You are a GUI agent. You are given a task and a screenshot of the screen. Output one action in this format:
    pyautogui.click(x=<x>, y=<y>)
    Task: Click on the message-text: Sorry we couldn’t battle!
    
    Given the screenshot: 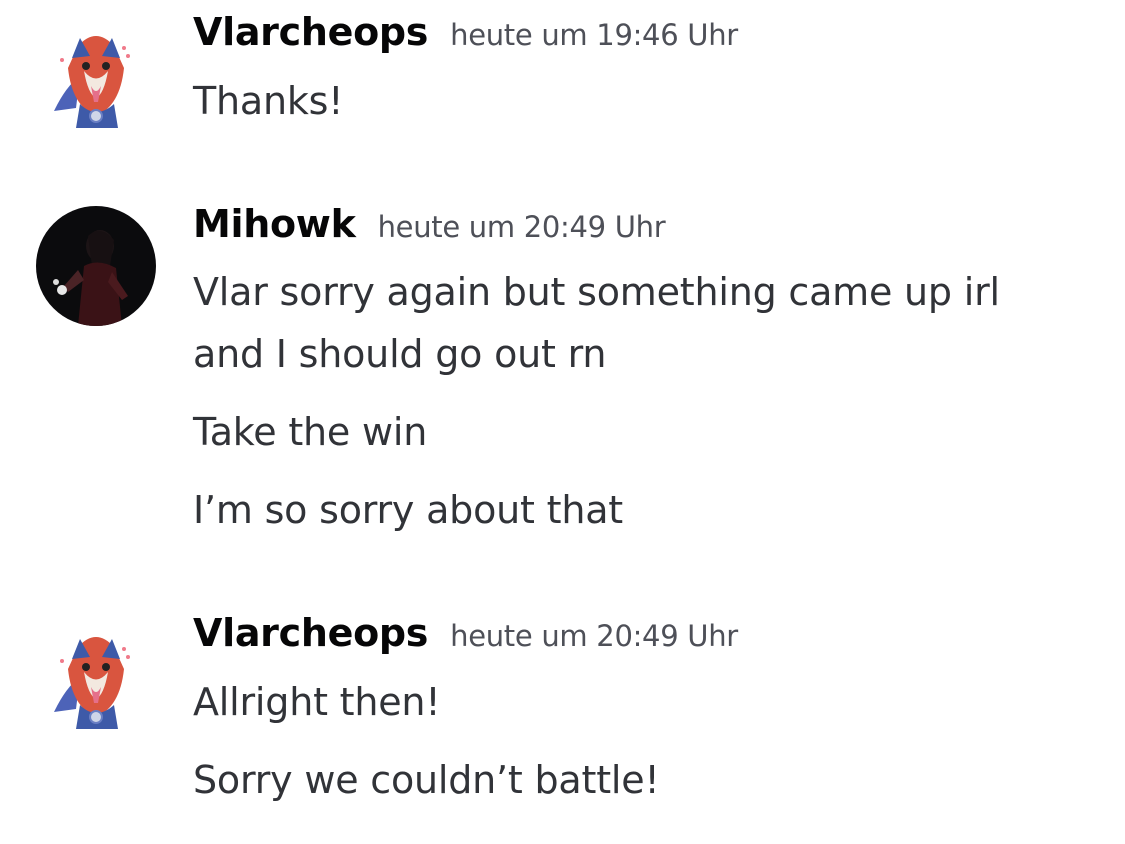 What is the action you would take?
    pyautogui.click(x=426, y=780)
    